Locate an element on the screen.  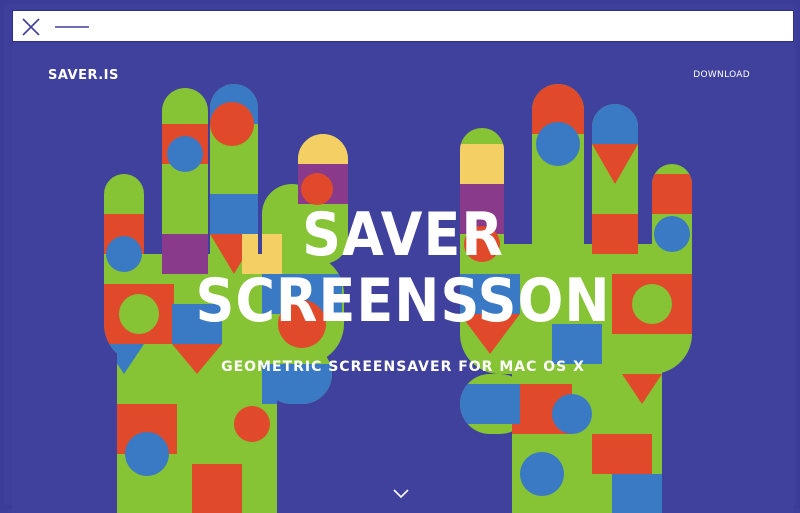
hero-subtitle: GEOMETRIC SCREENSAVER FOR MAC OS X is located at coordinates (403, 367).